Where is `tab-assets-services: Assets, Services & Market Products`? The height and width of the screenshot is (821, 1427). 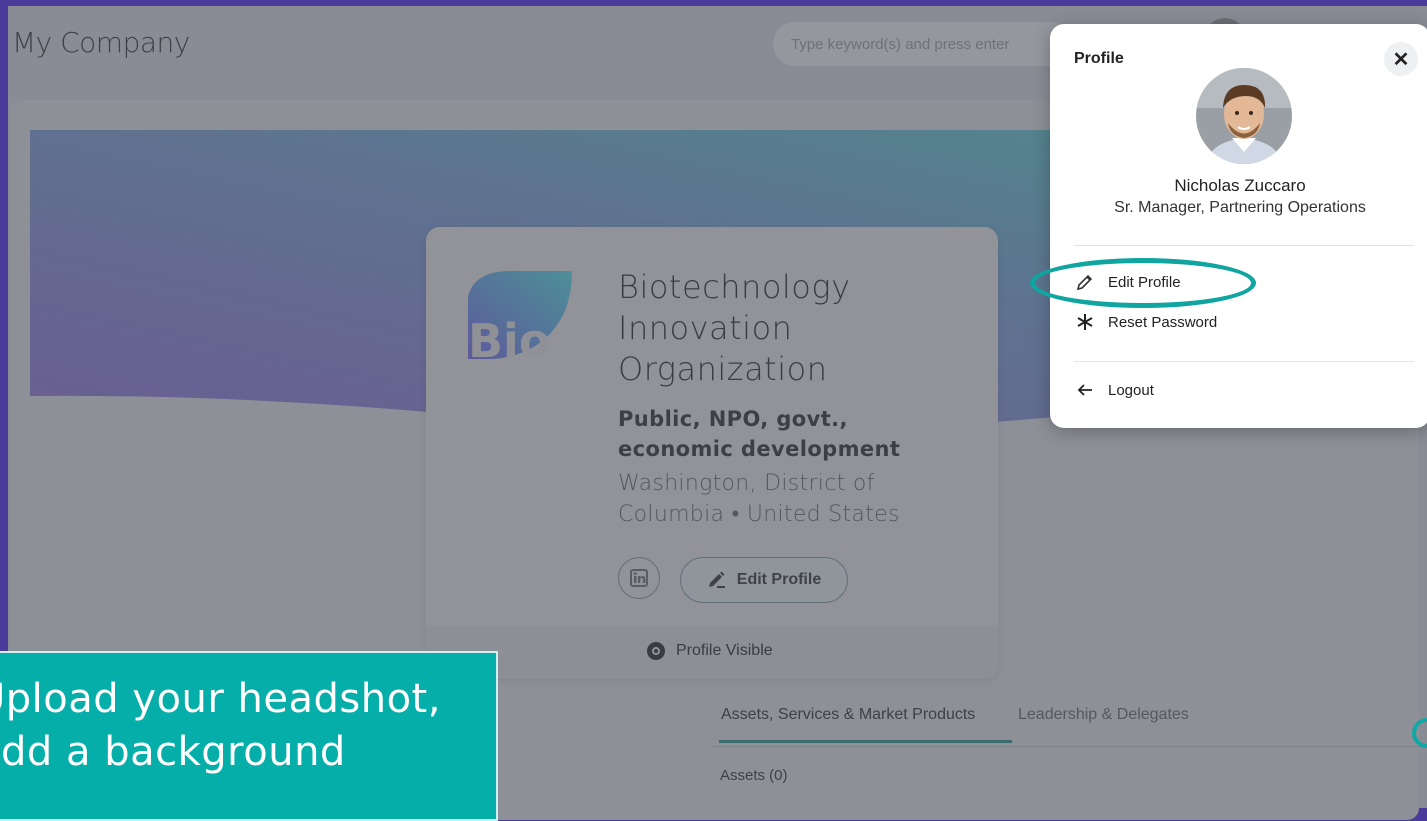
tab-assets-services: Assets, Services & Market Products is located at coordinates (848, 715).